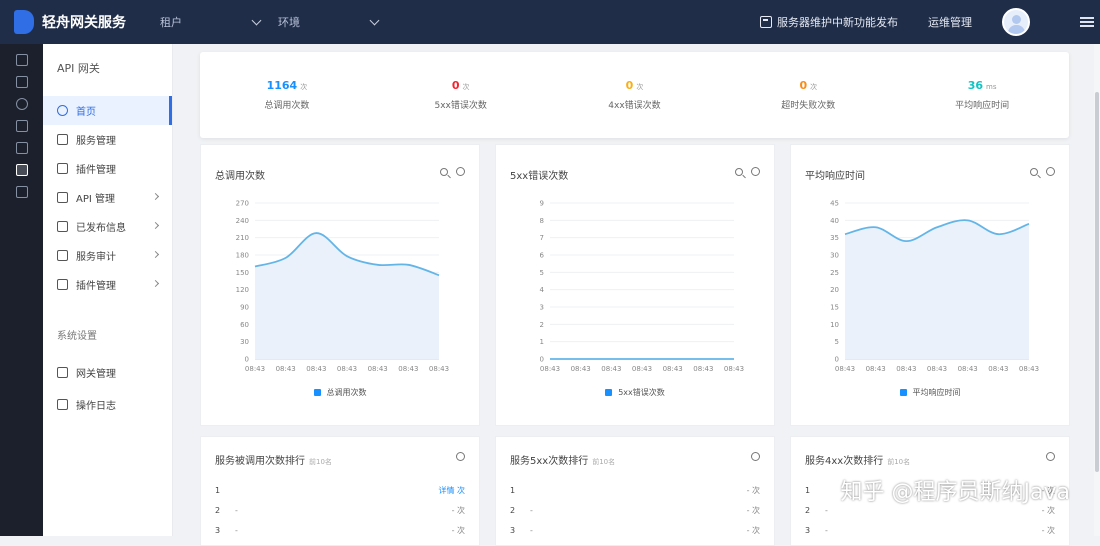  I want to click on sidebar-item: 服务审计, so click(107, 255).